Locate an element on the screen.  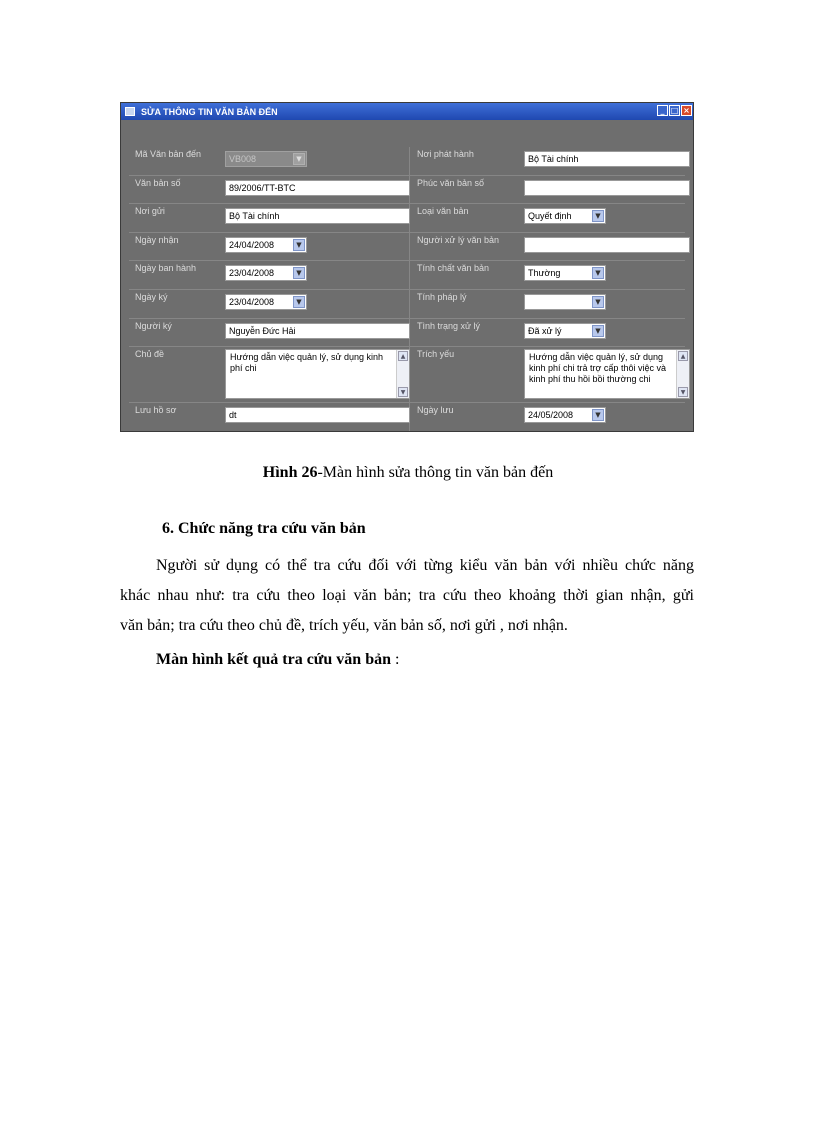
result-label: Màn hình kết quả tra cứu văn bản is located at coordinates (273, 659).